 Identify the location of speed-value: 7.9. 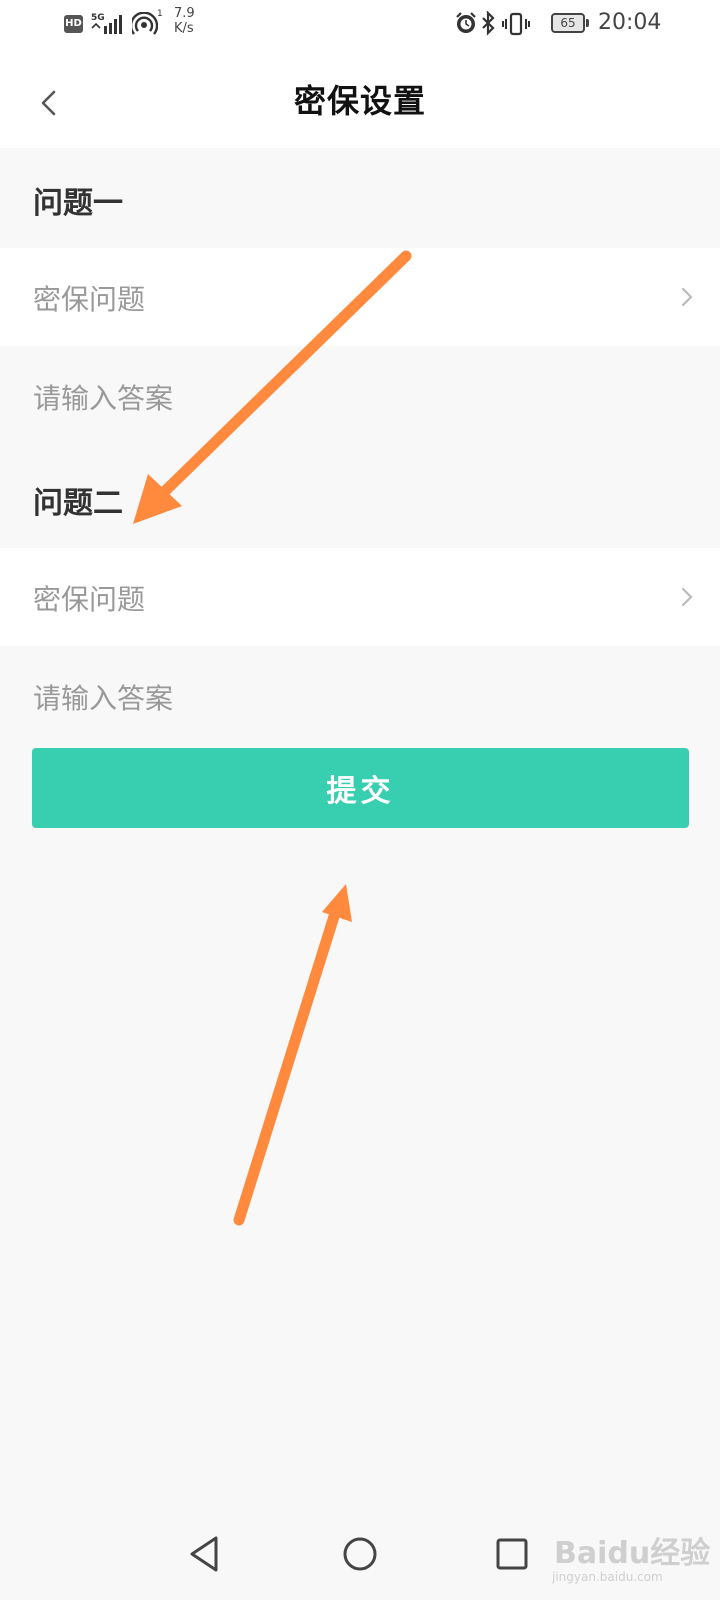
(184, 13).